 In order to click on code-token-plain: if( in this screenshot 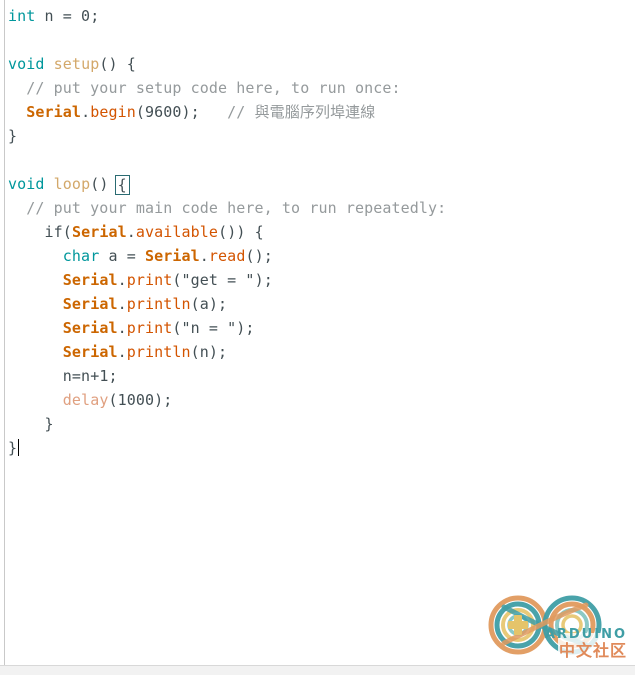, I will do `click(58, 232)`.